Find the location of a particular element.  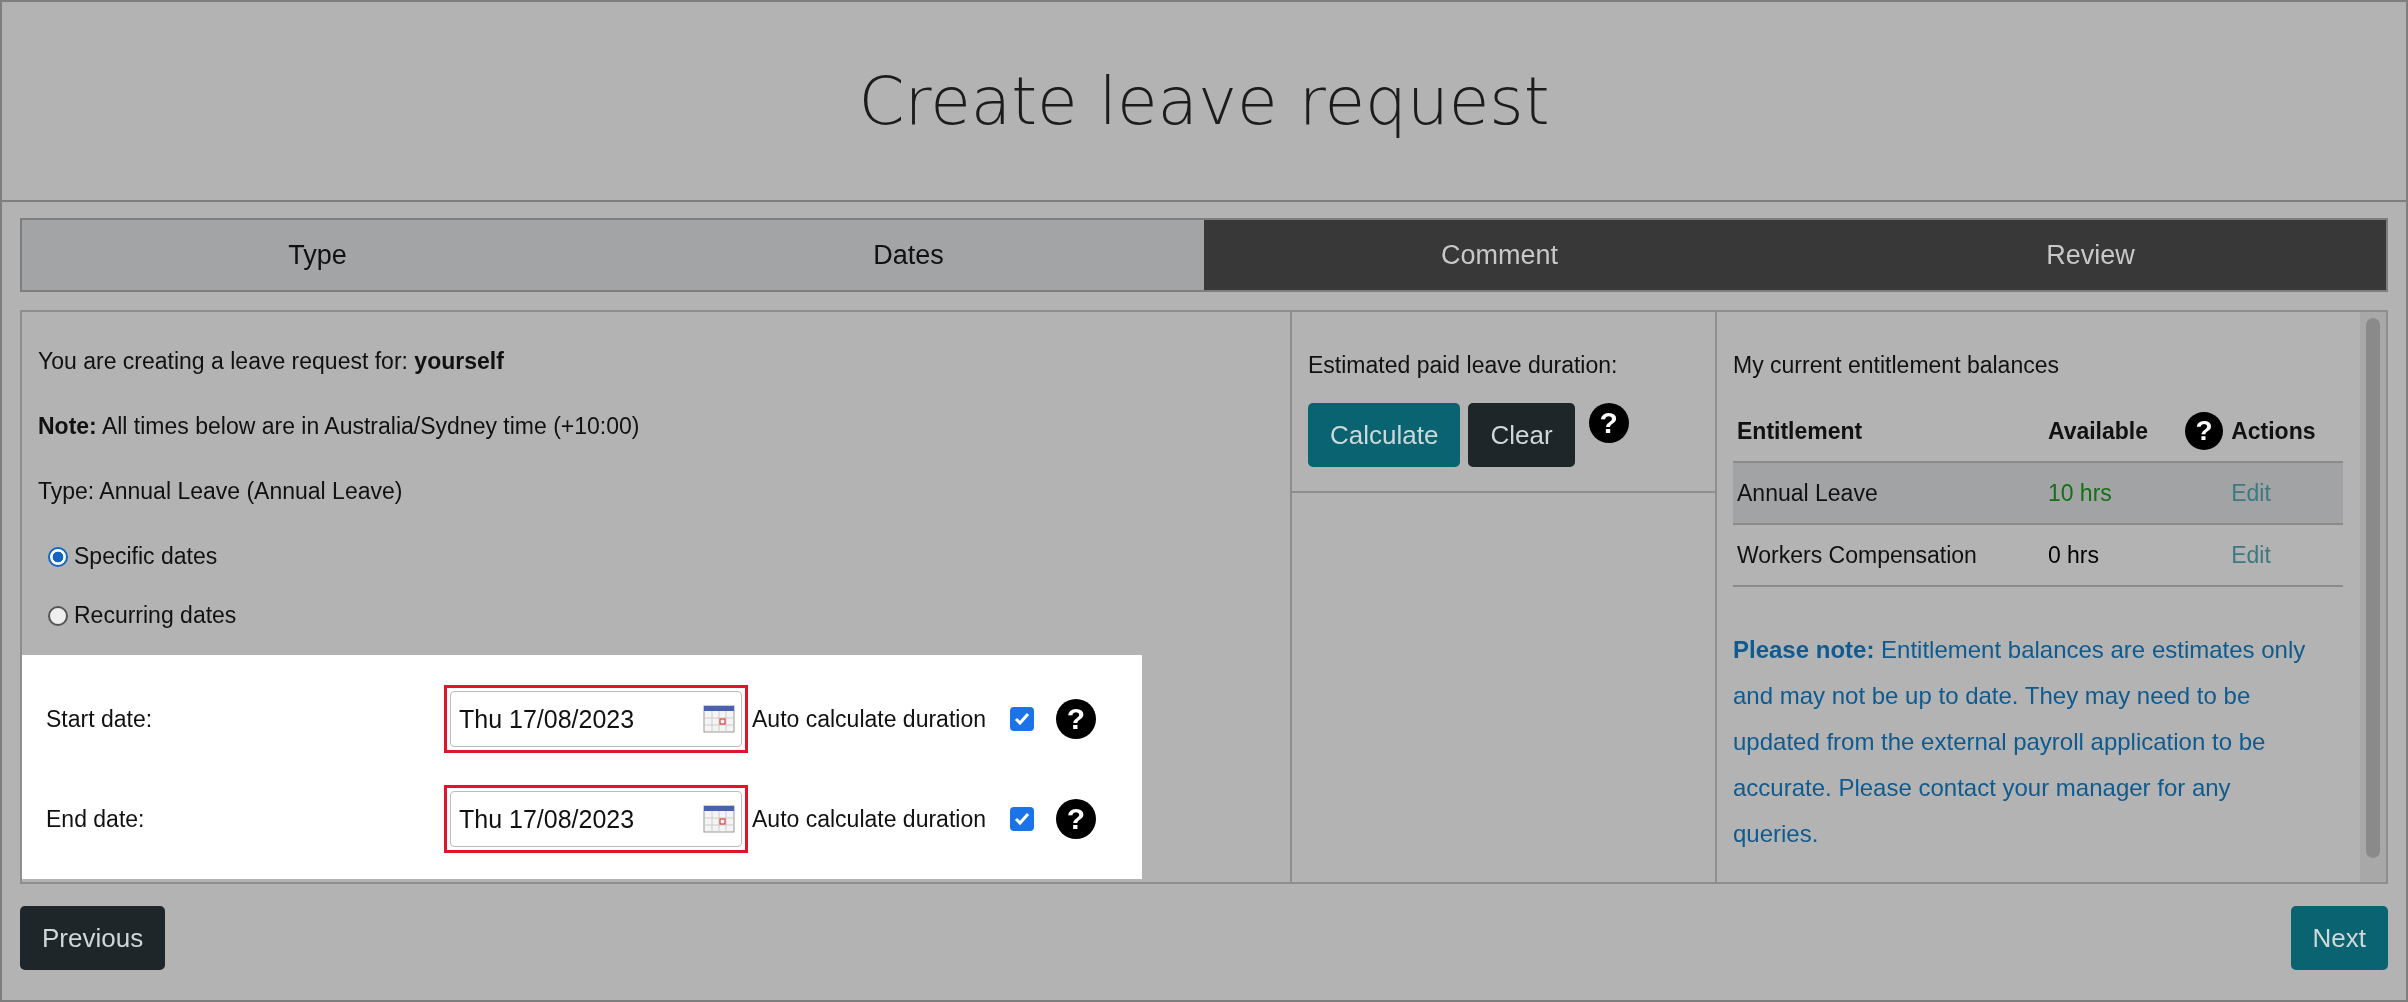

column-header: Available is located at coordinates (2098, 431).